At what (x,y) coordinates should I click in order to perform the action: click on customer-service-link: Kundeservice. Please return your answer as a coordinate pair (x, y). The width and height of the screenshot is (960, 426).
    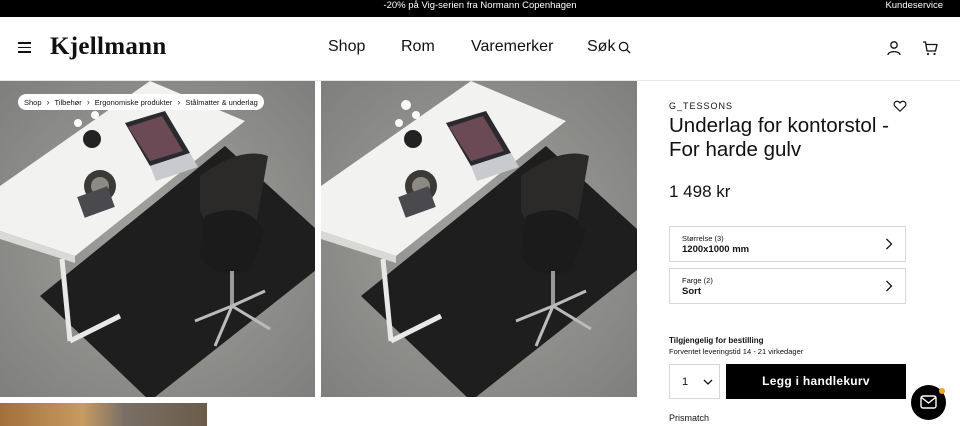
    Looking at the image, I should click on (914, 6).